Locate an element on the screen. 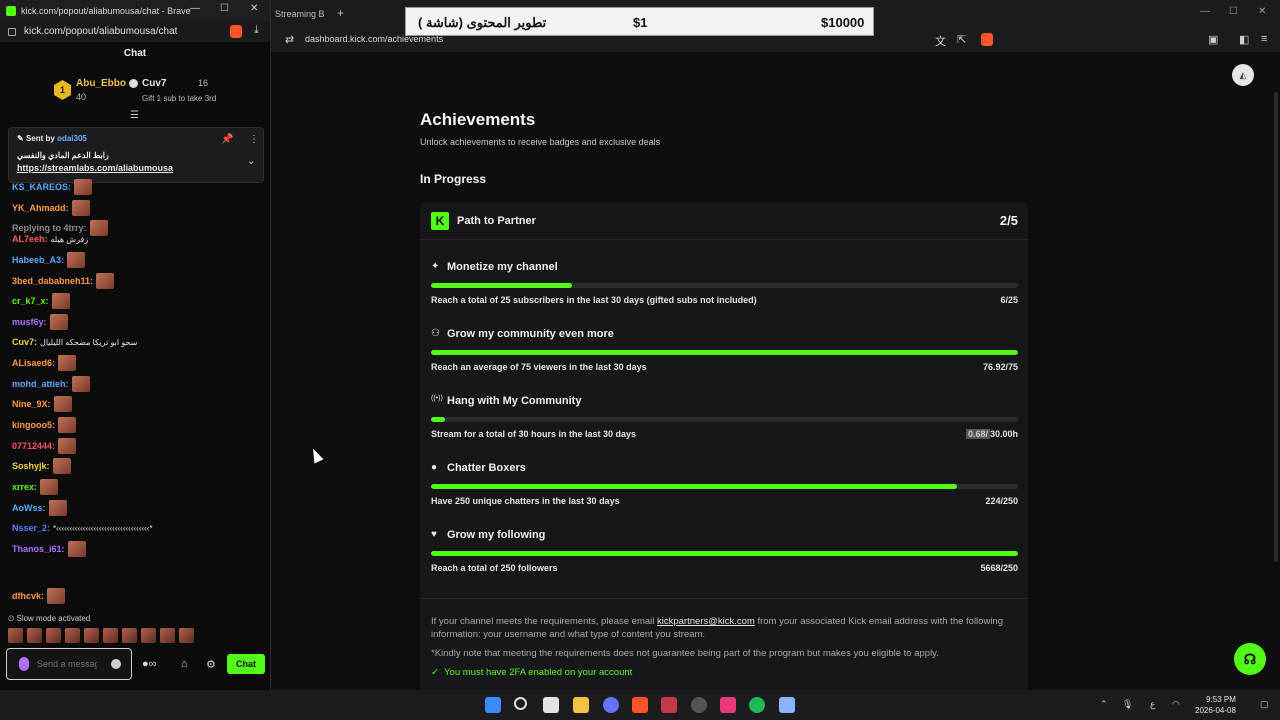 The width and height of the screenshot is (1280, 720). chat-address-bar: kick.com/popout/aliabumousa/chat ⤓ is located at coordinates (135, 31).